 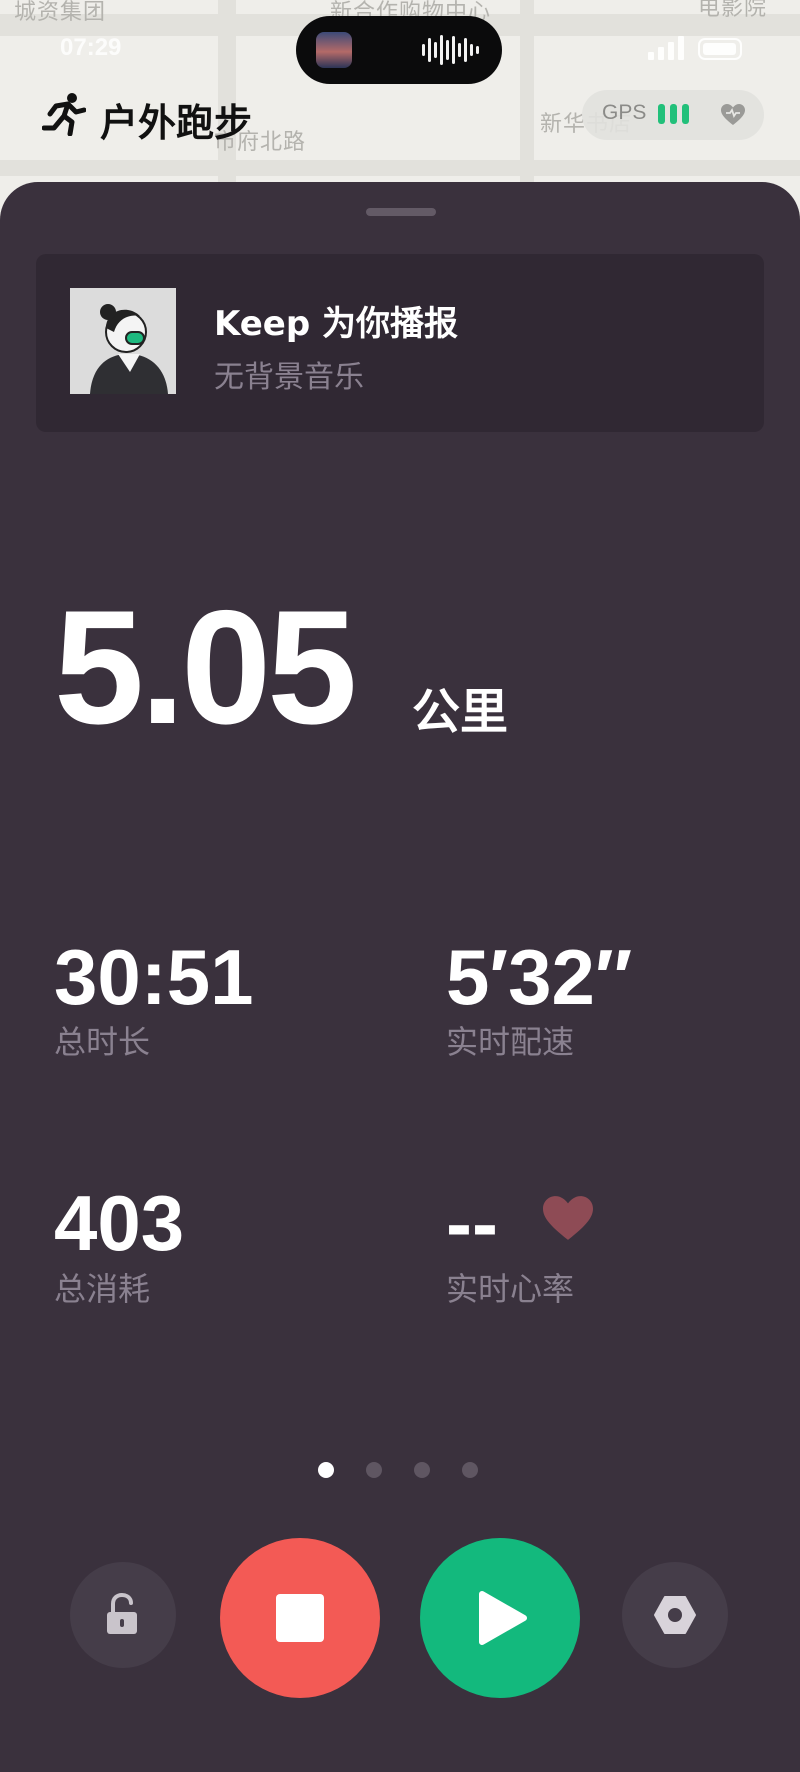 I want to click on heart-rate-value: --, so click(x=472, y=1223).